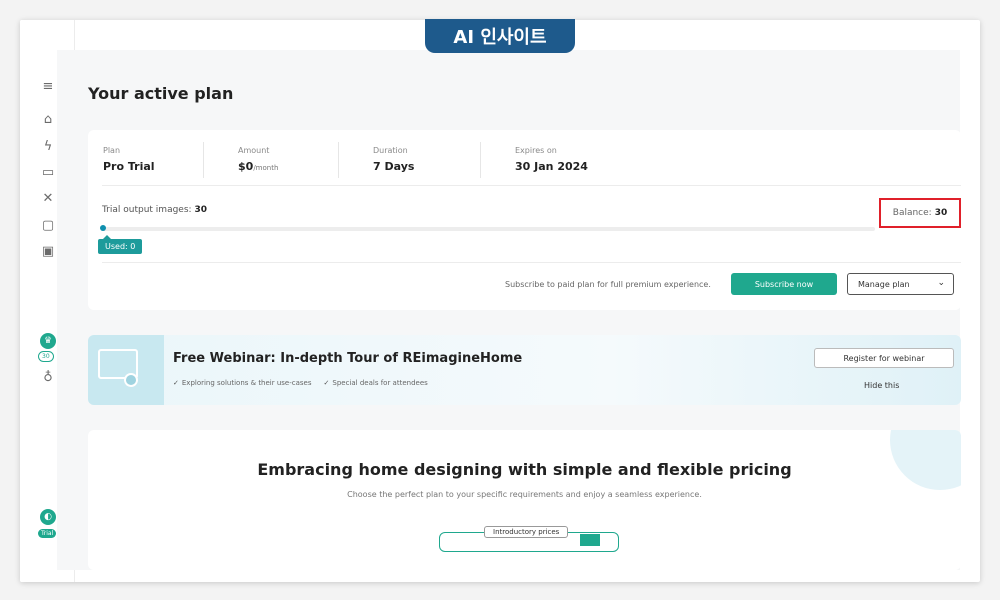  I want to click on manage-plan-label: Manage plan, so click(884, 284).